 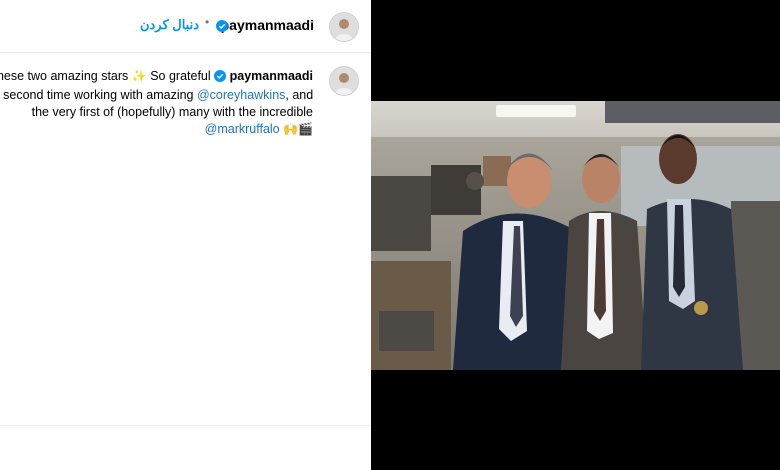 I want to click on caption-line-4: @markruffalo 🙌🎬, so click(x=156, y=129).